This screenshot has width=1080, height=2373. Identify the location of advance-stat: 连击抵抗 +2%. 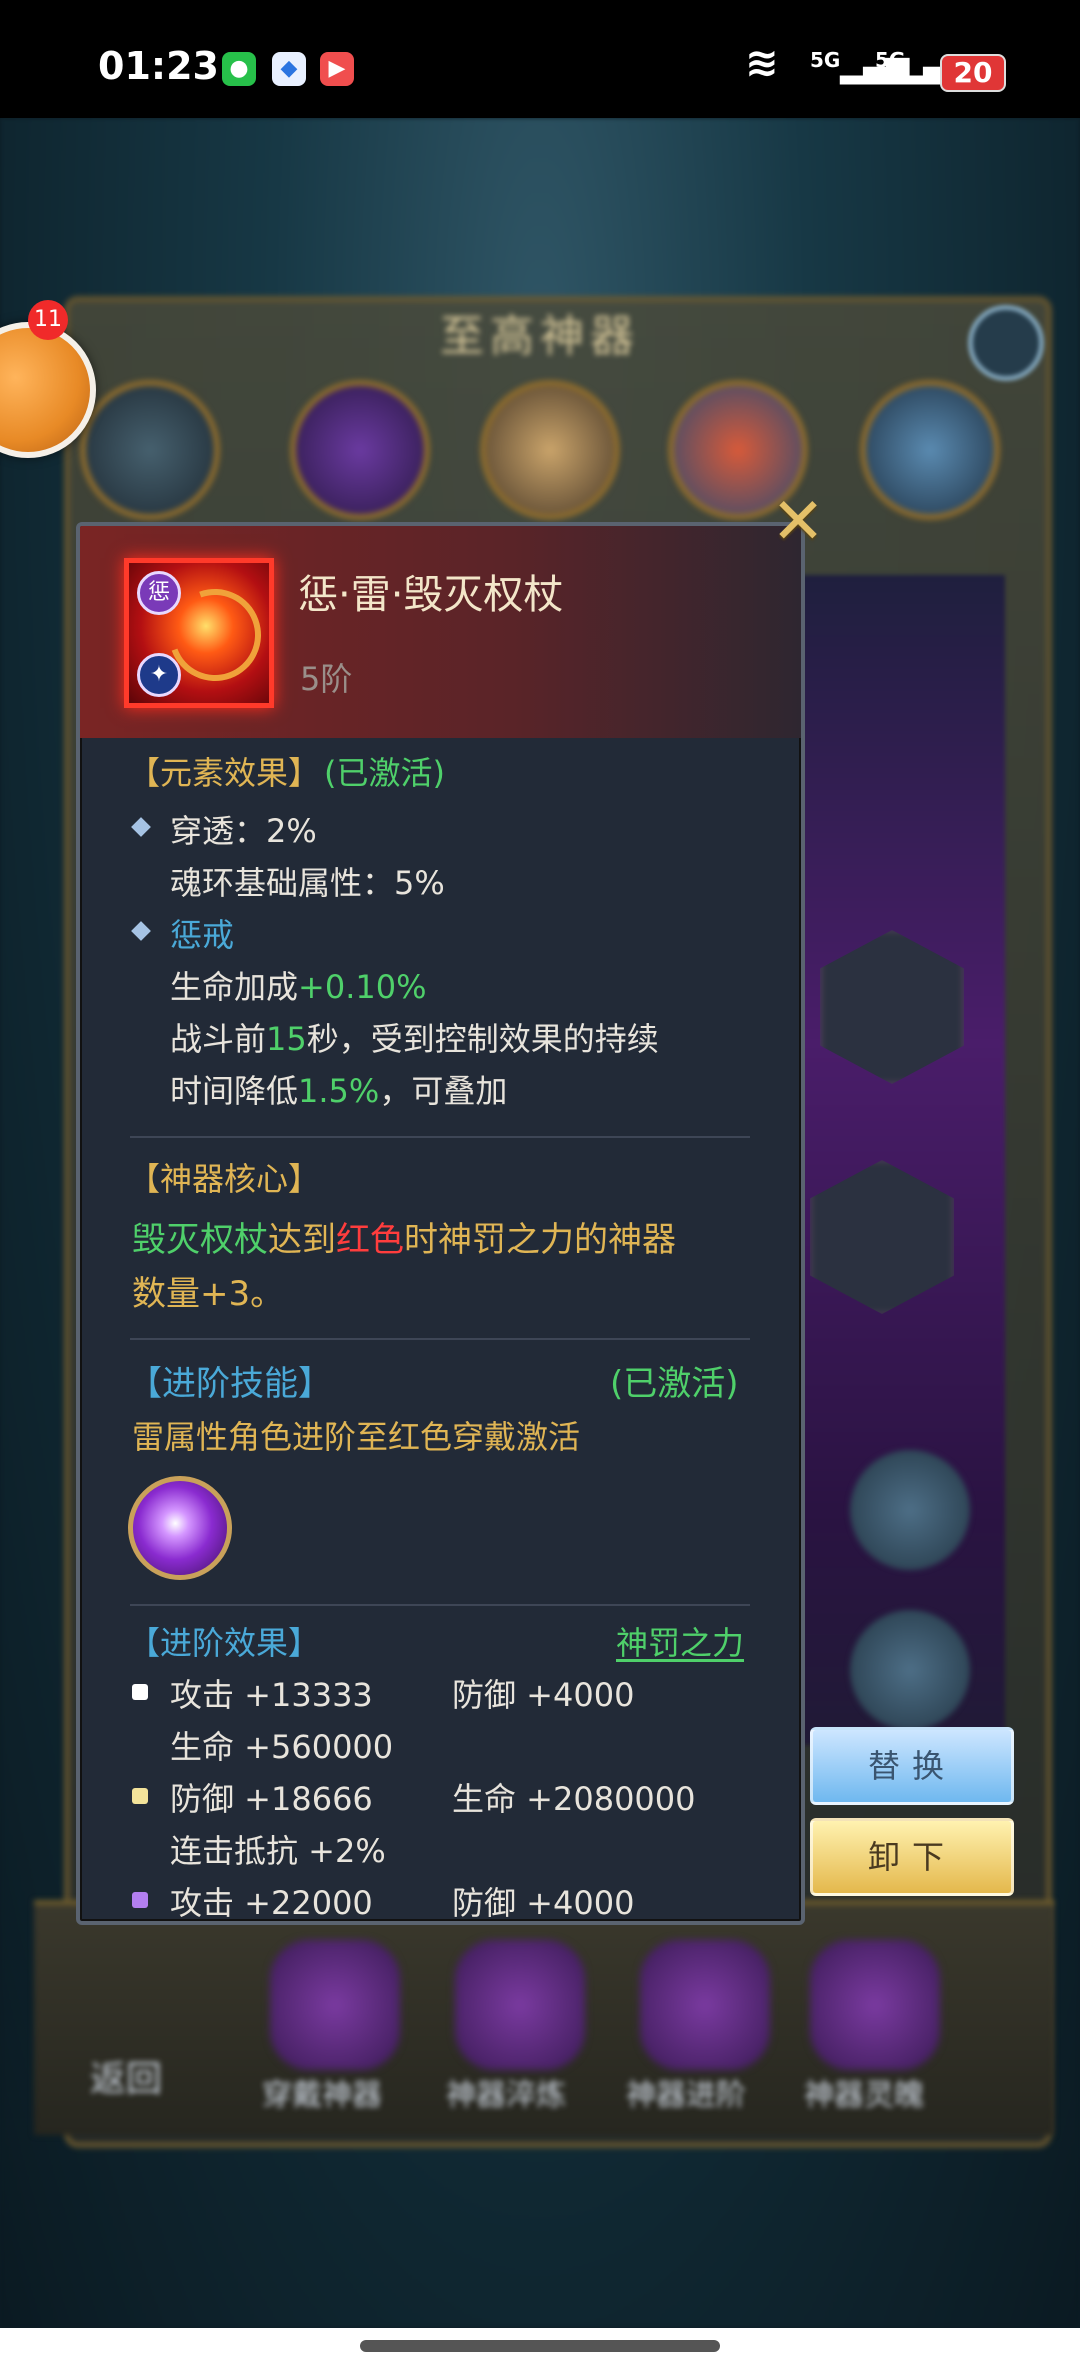
(278, 1851).